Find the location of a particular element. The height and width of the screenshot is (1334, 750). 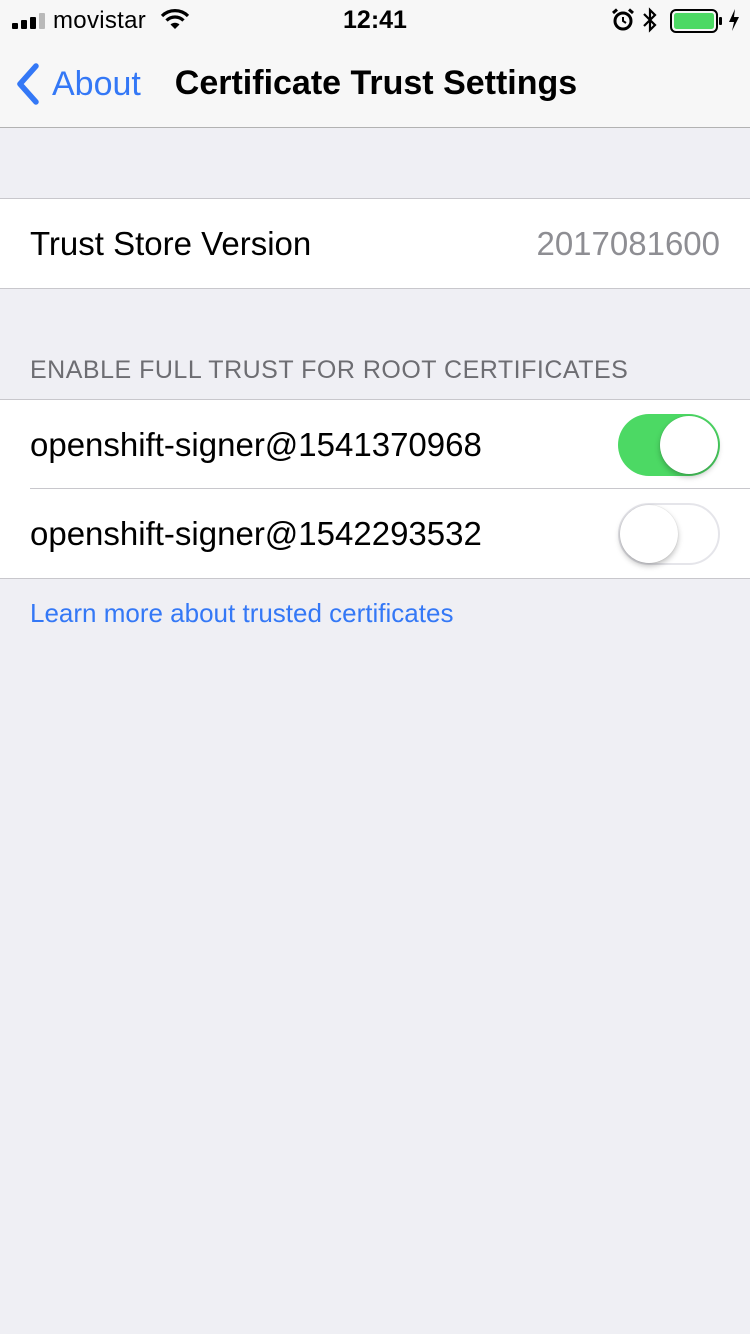

trust-store-label: Trust Store Version is located at coordinates (171, 243).